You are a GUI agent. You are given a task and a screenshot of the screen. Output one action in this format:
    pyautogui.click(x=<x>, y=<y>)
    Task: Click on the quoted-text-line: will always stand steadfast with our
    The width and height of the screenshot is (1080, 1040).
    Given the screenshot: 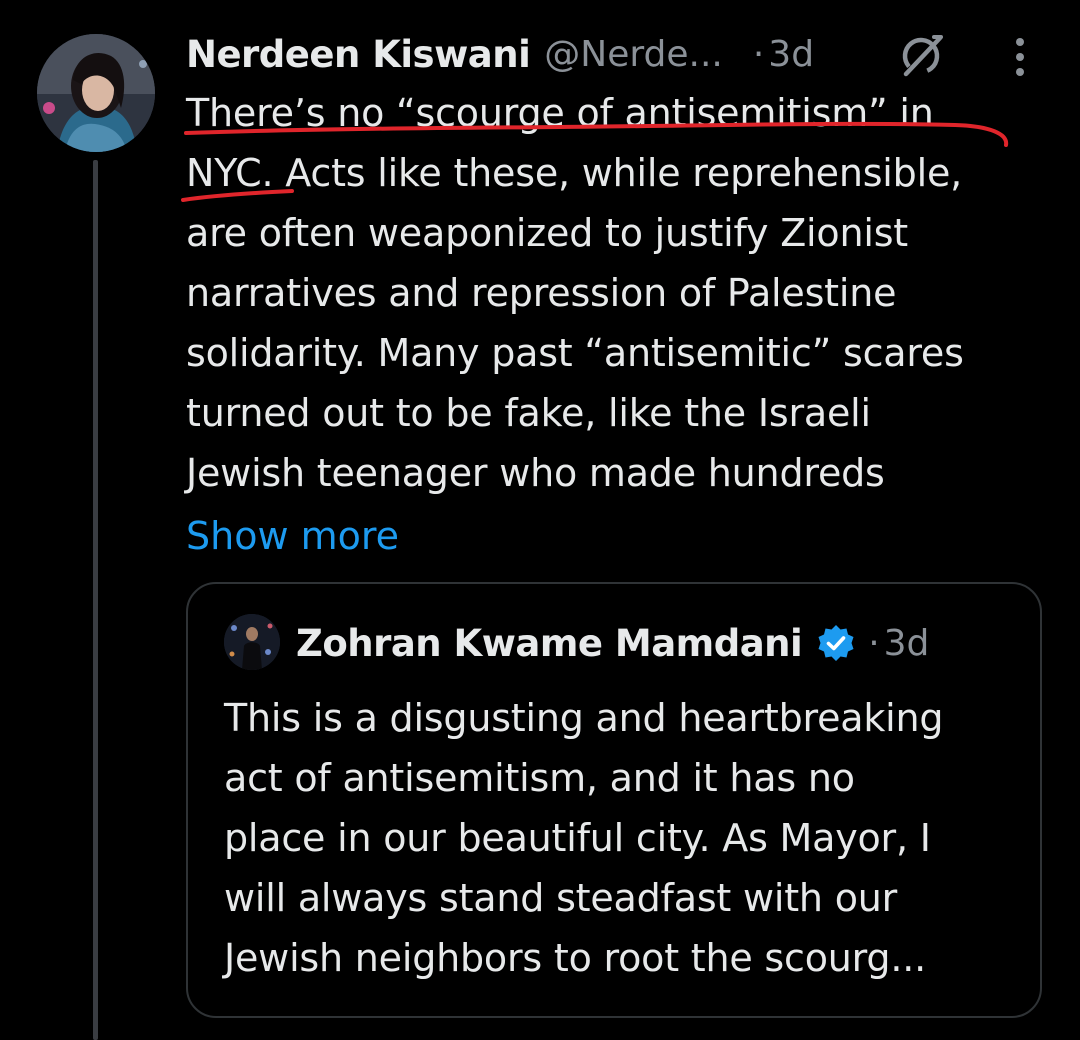 What is the action you would take?
    pyautogui.click(x=561, y=898)
    